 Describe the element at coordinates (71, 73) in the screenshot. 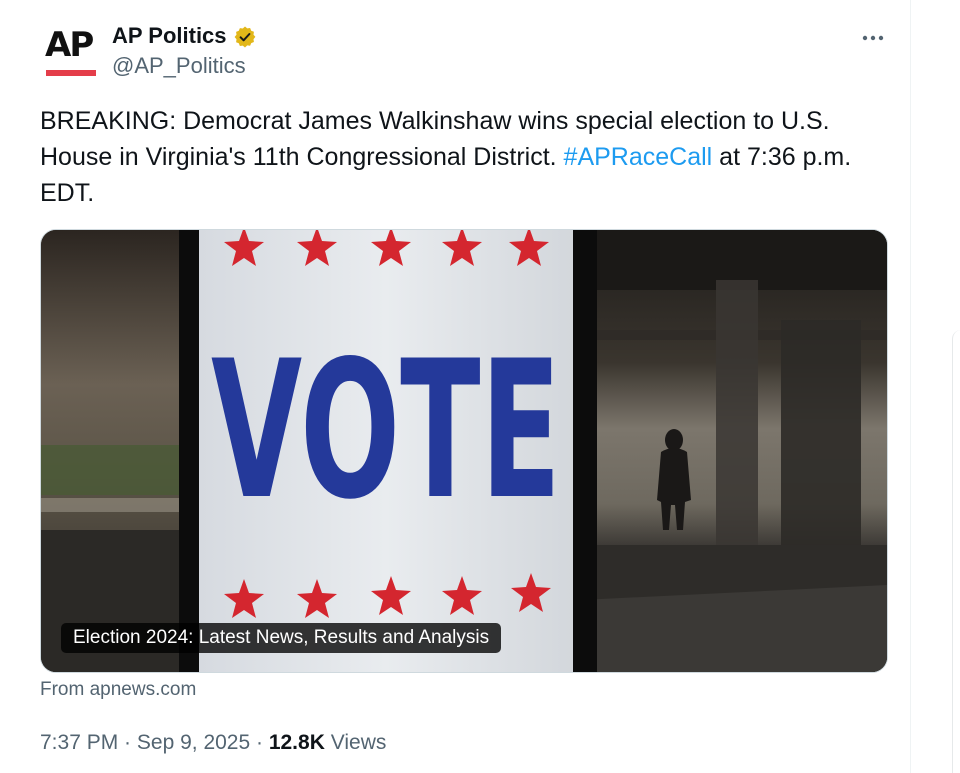

I see `avatar-logo-bar` at that location.